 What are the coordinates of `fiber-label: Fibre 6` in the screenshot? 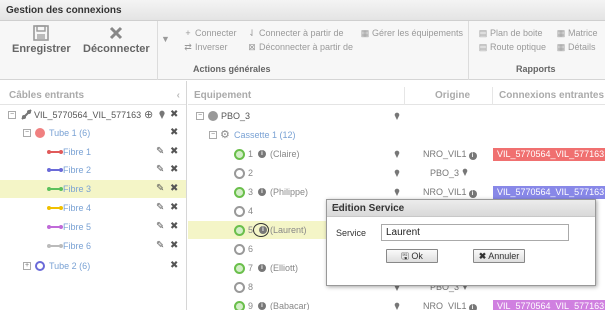 It's located at (77, 246).